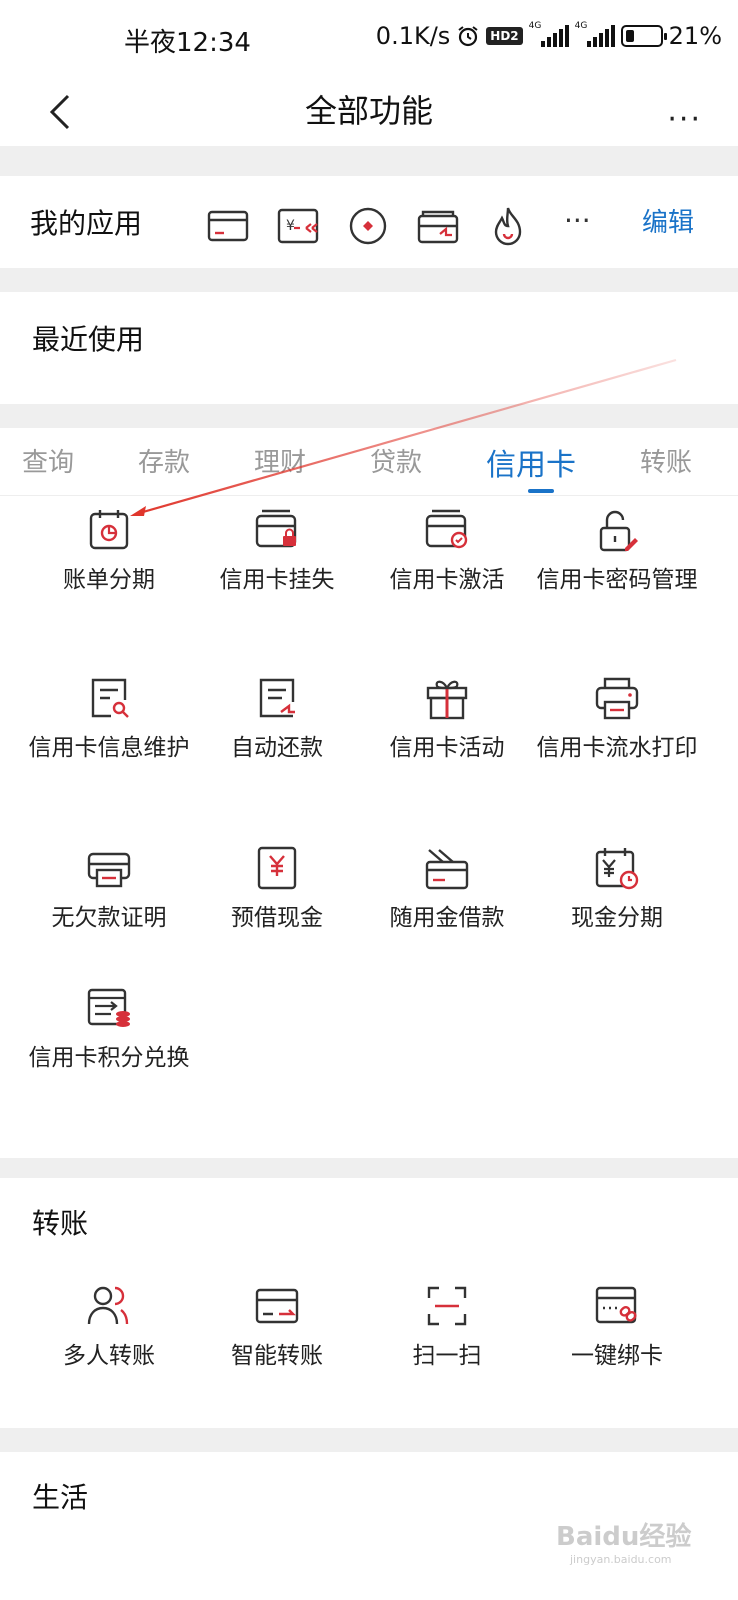 This screenshot has height=1600, width=738. Describe the element at coordinates (277, 551) in the screenshot. I see `grid-item-card-loss-report: 信用卡挂失` at that location.